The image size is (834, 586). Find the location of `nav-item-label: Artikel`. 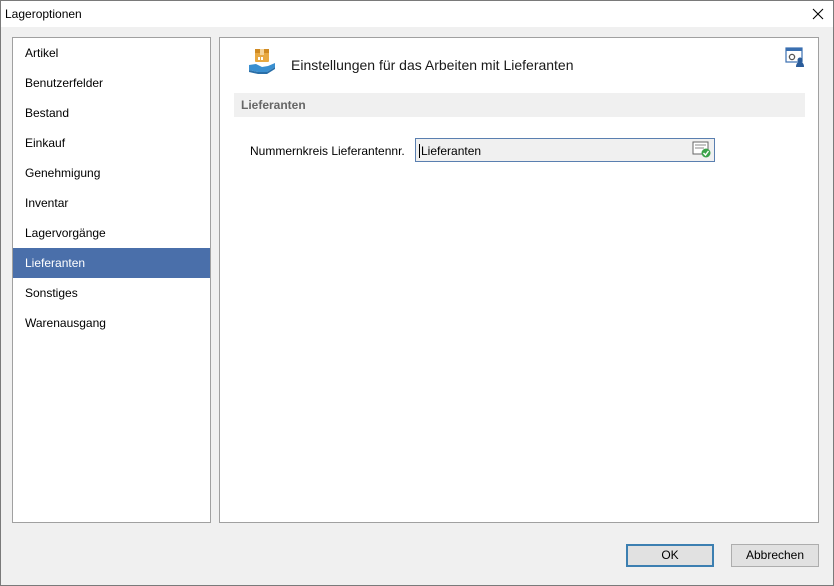

nav-item-label: Artikel is located at coordinates (42, 53).